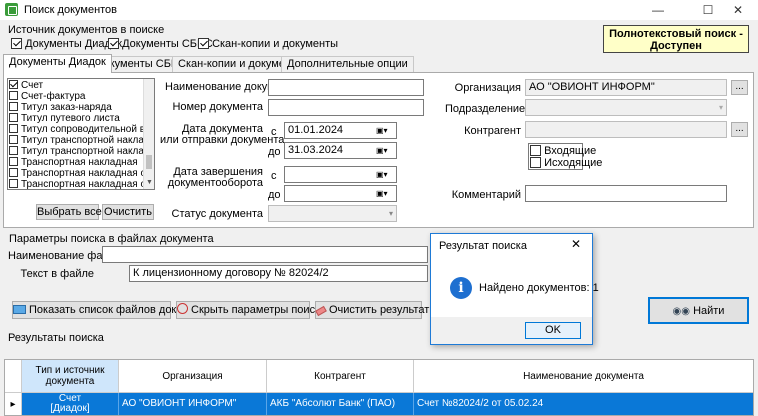 This screenshot has width=758, height=416. Describe the element at coordinates (738, 10) in the screenshot. I see `close-button: ✕` at that location.